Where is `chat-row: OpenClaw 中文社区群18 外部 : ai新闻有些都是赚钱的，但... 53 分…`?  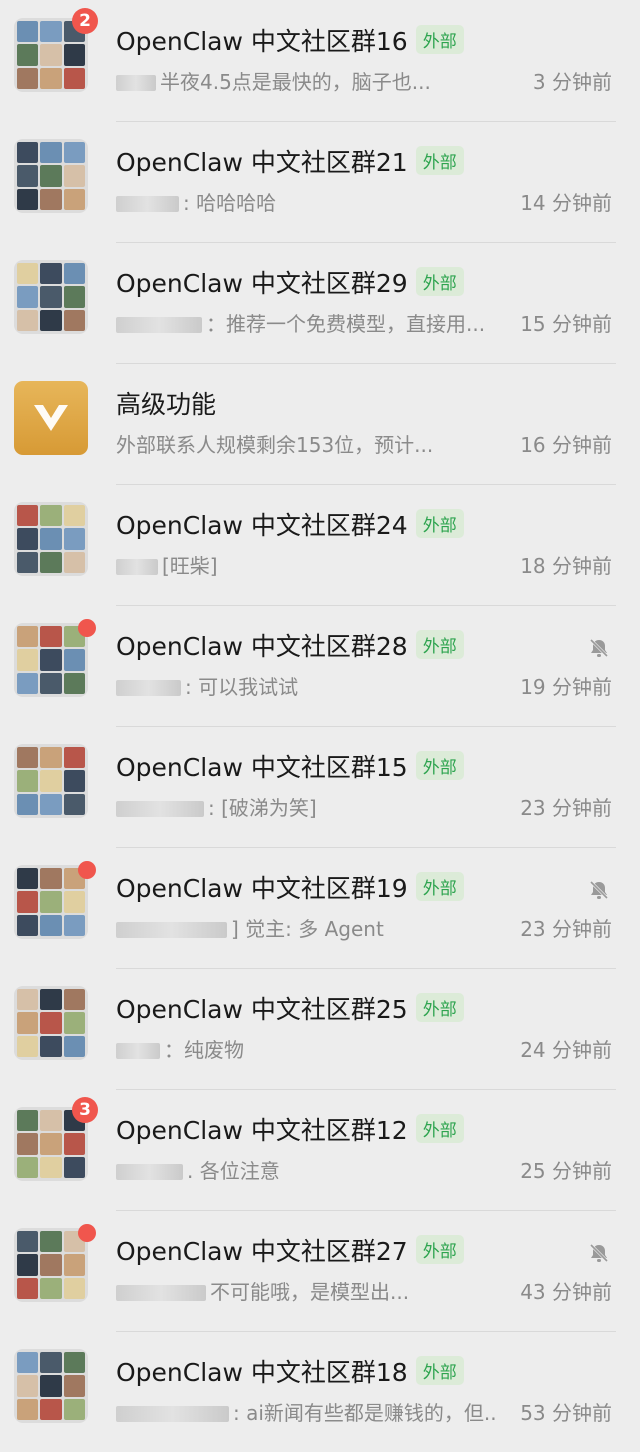 chat-row: OpenClaw 中文社区群18 外部 : ai新闻有些都是赚钱的，但... 53 分… is located at coordinates (320, 1391).